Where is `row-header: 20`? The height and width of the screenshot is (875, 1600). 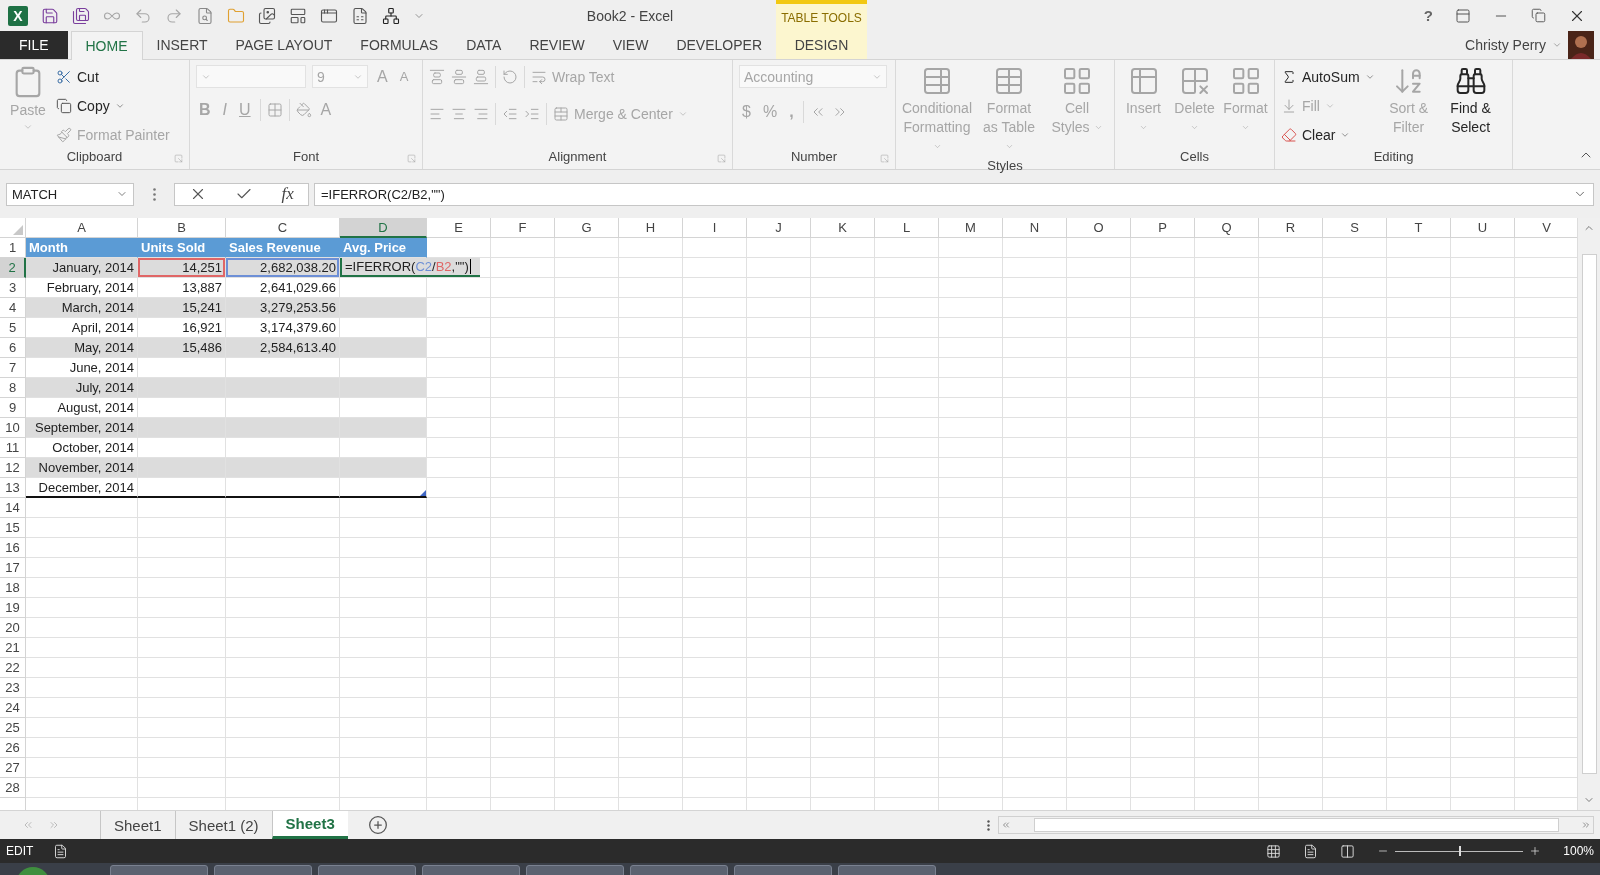
row-header: 20 is located at coordinates (13, 628).